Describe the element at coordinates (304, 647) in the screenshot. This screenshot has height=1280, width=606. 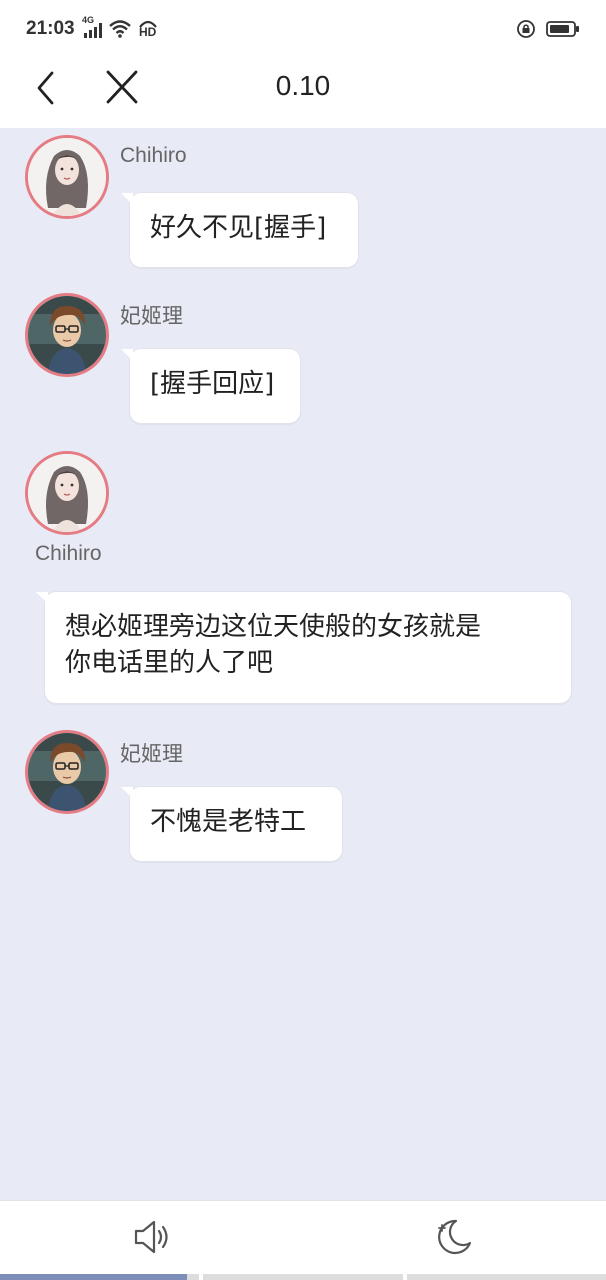
I see `message-bubble: 想必姬理旁边这位天使般的女孩就是 你电话里的人了吧` at that location.